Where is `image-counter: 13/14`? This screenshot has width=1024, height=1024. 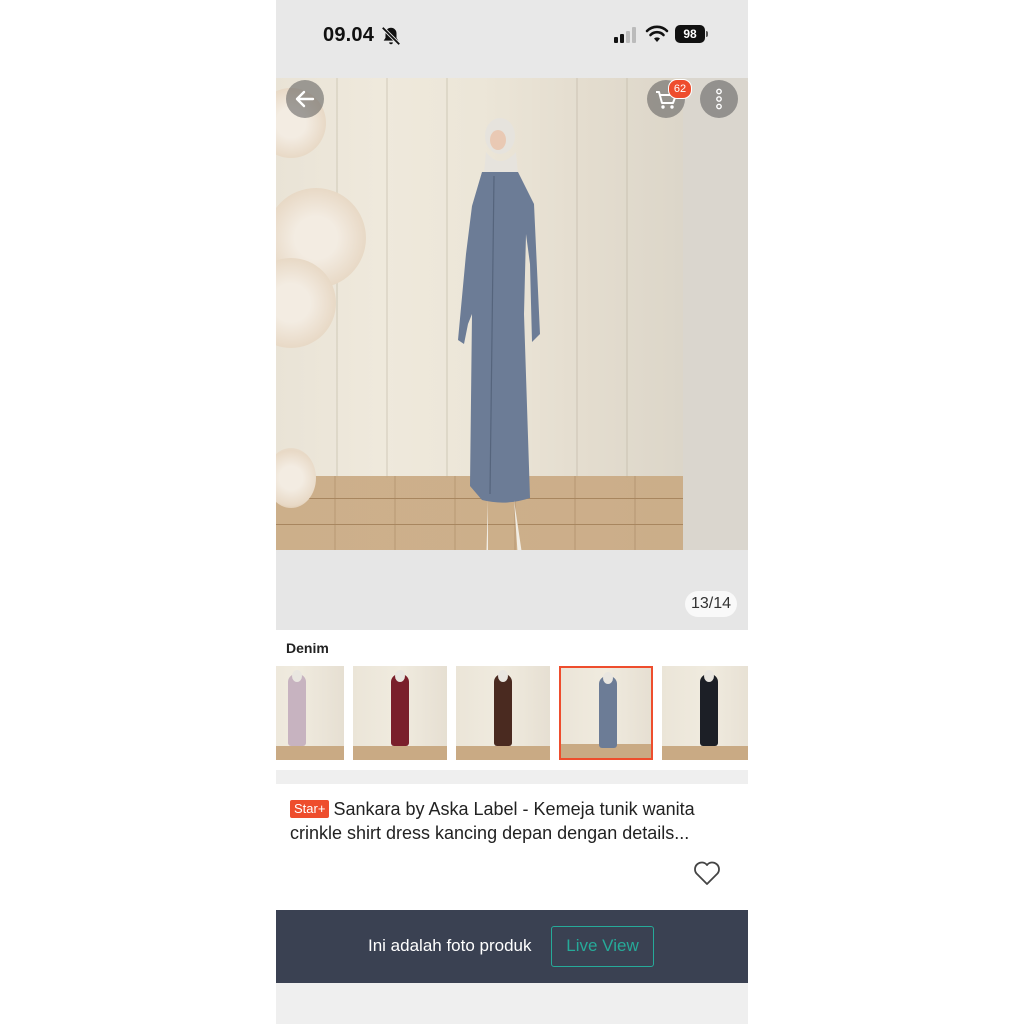
image-counter: 13/14 is located at coordinates (711, 604).